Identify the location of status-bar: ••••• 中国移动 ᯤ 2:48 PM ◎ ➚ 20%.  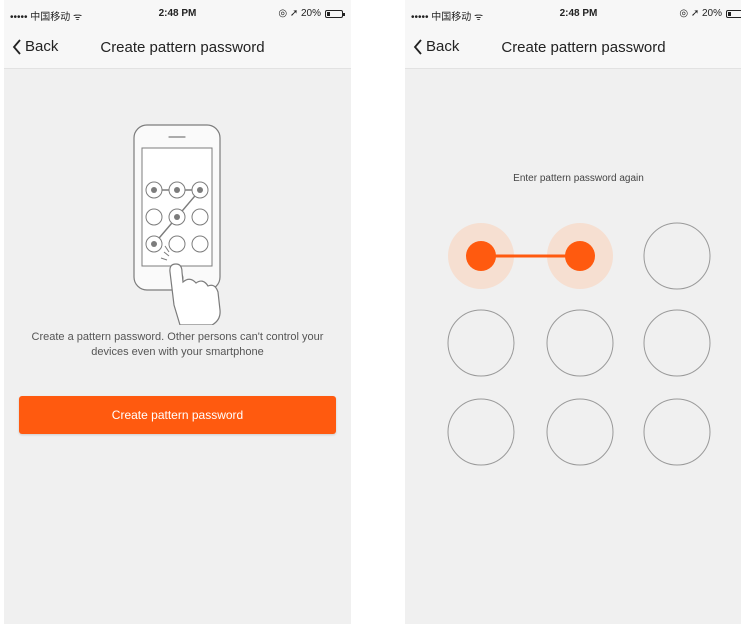
(177, 14).